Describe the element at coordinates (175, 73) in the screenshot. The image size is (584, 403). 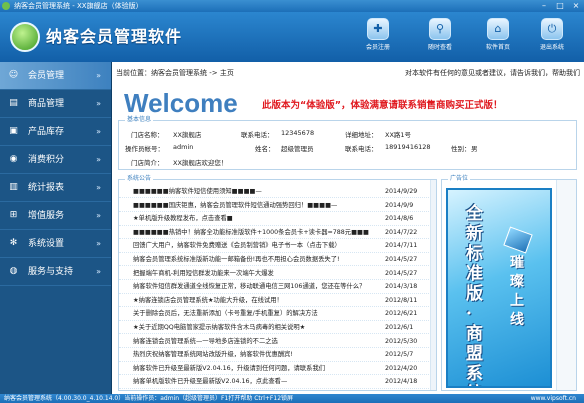
I see `breadcrumb: 当前位置：纳客会员管理系统 -> 主页` at that location.